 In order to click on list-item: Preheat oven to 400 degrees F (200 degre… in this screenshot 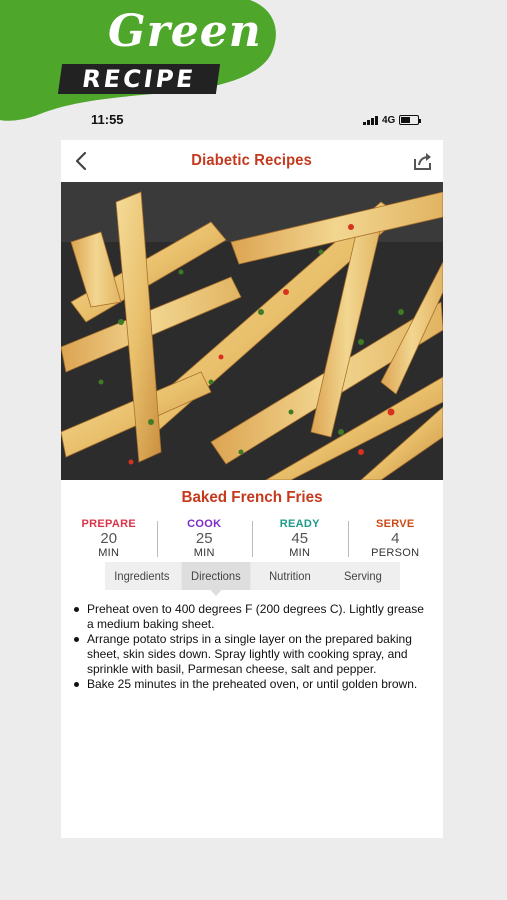, I will do `click(253, 617)`.